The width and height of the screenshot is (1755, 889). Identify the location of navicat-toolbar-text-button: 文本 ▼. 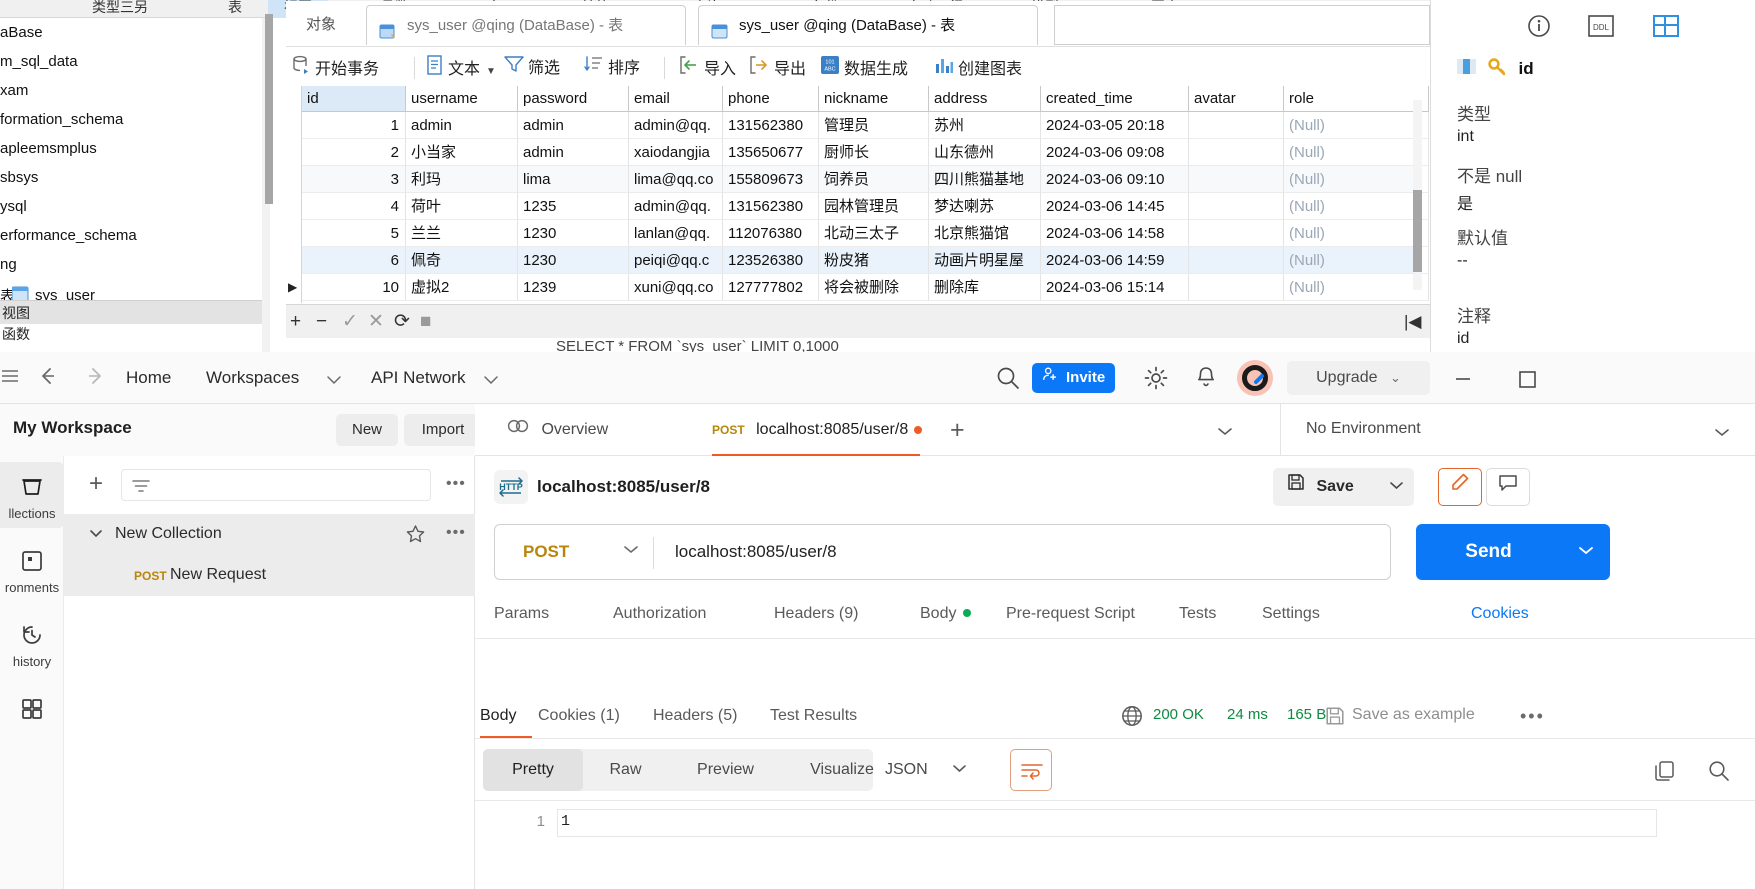
(461, 68).